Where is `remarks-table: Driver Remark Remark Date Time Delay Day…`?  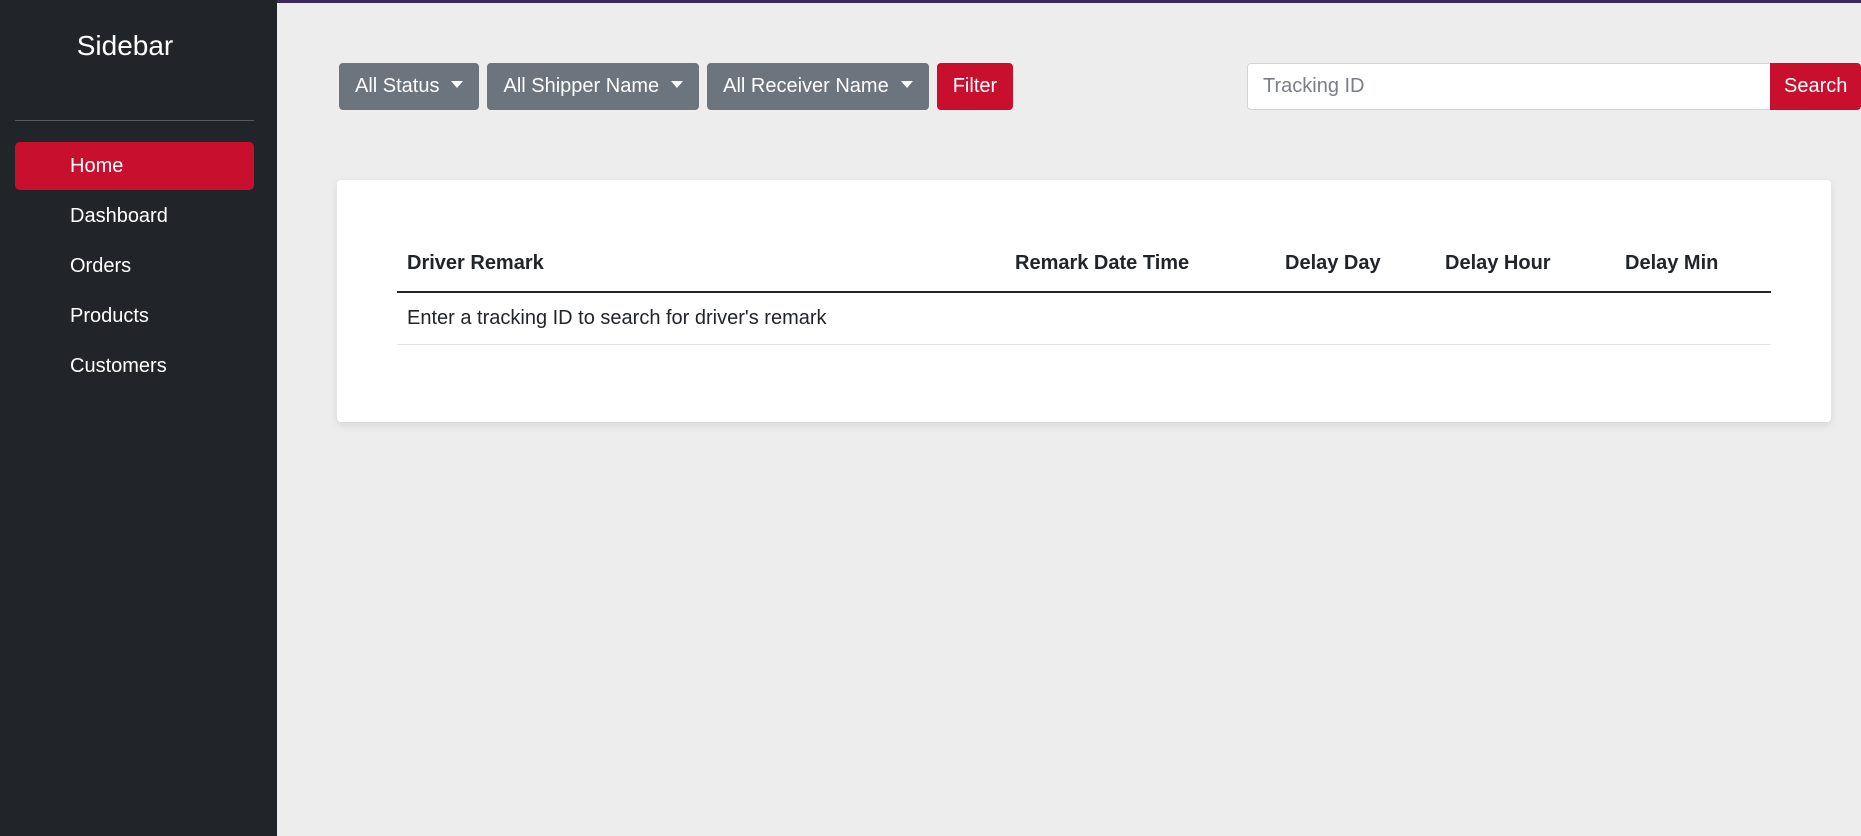 remarks-table: Driver Remark Remark Date Time Delay Day… is located at coordinates (1084, 295).